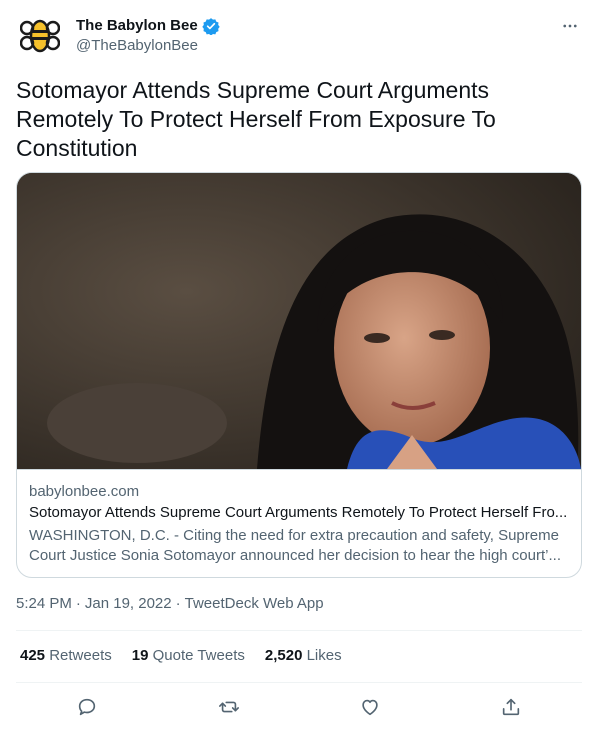  I want to click on account-name-block: The Babylon Bee @TheBabylonBee, so click(148, 36).